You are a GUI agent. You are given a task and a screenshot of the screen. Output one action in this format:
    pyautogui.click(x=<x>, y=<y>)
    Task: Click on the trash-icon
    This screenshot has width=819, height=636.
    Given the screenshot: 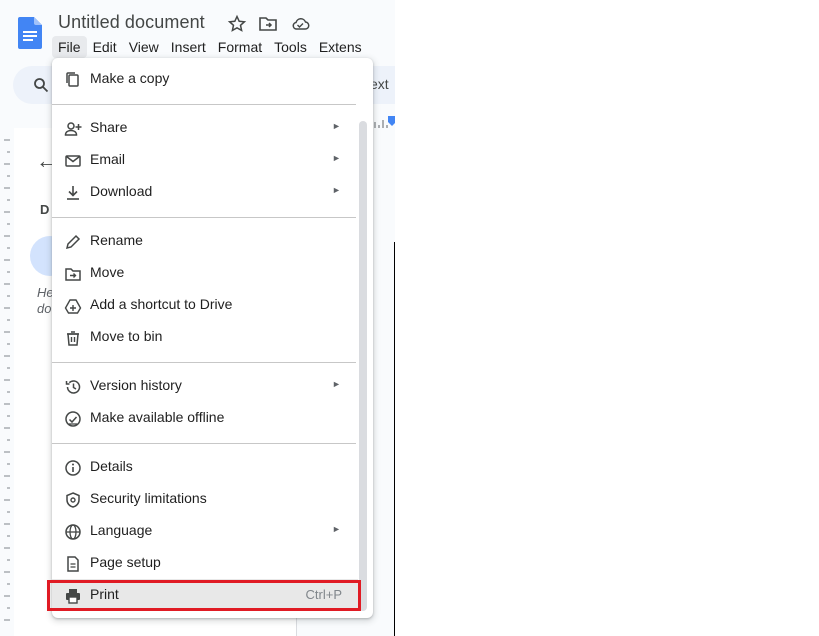 What is the action you would take?
    pyautogui.click(x=73, y=338)
    